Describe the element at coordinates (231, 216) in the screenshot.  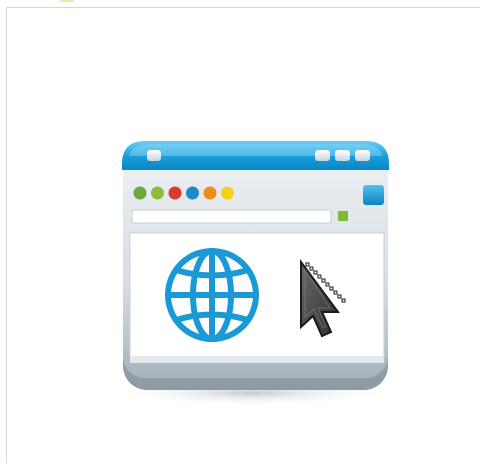
I see `address-bar` at that location.